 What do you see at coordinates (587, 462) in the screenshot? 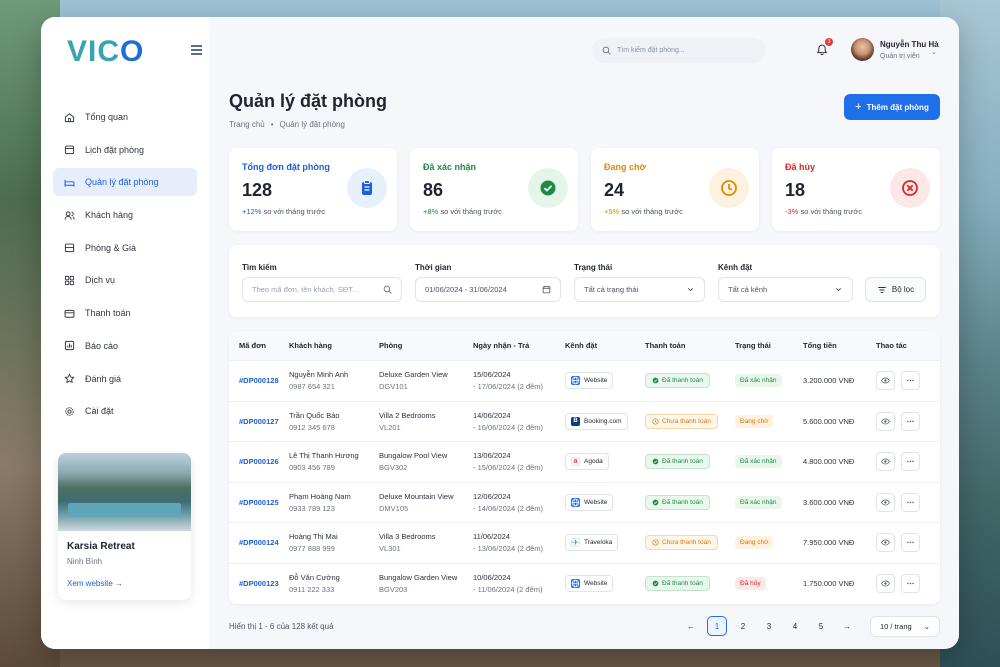
I see `channel-badge: a Agoda` at bounding box center [587, 462].